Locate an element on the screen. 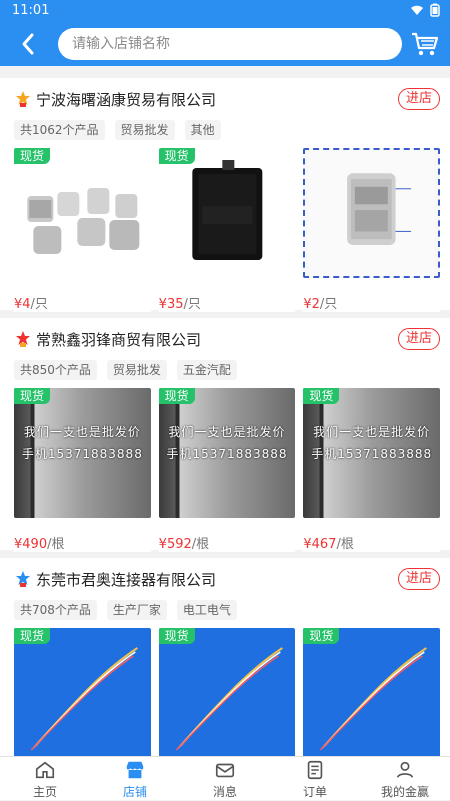 The image size is (450, 801). nav-item-orders: 订单 is located at coordinates (315, 779).